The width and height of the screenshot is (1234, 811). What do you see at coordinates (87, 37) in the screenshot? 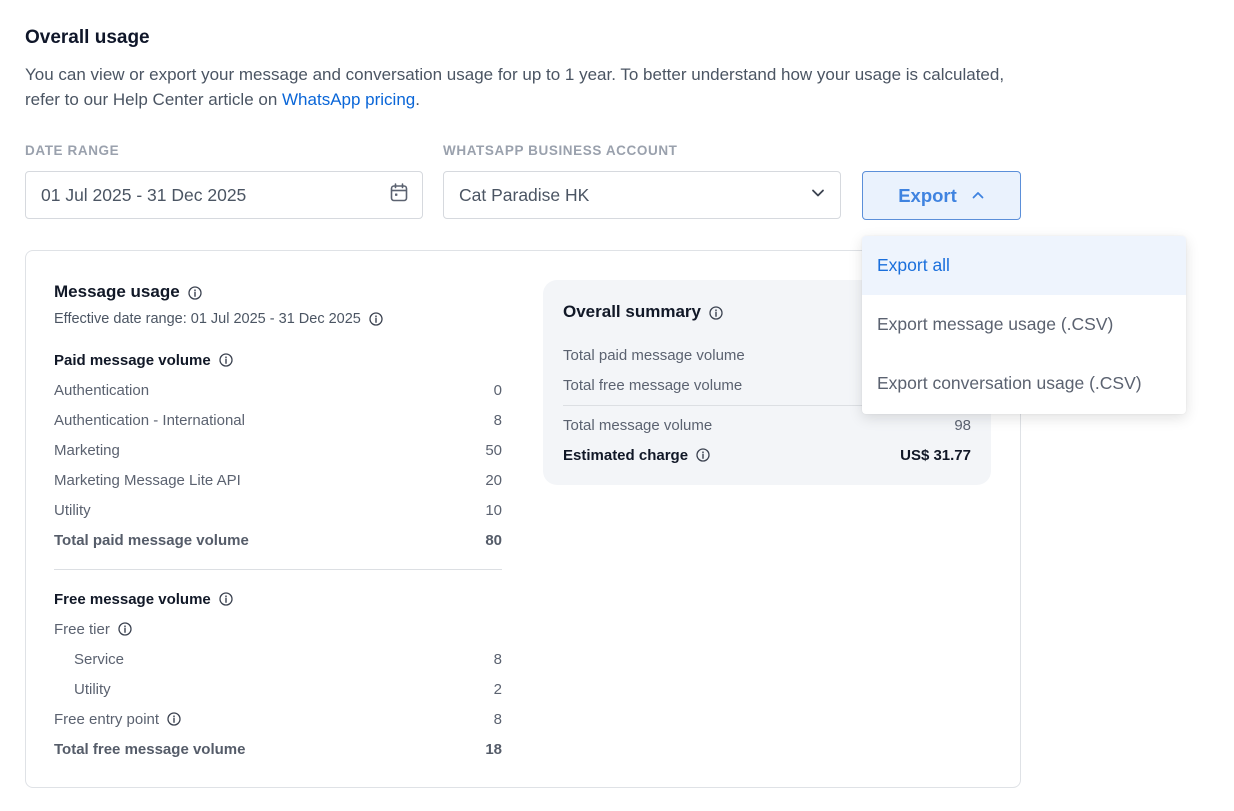
I see `page-title: Overall usage` at bounding box center [87, 37].